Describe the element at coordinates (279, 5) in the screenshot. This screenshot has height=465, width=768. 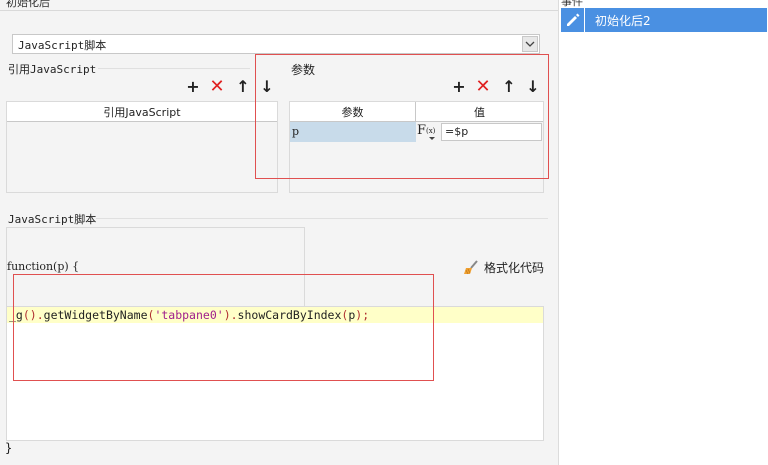
I see `panel-header: 初始化后` at that location.